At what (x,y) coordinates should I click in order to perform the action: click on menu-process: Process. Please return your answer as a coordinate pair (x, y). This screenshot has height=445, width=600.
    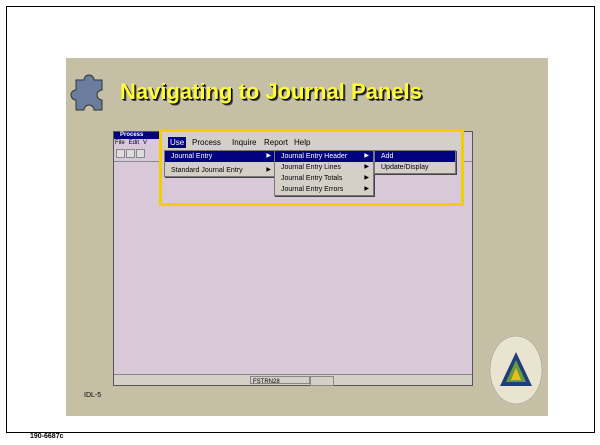
    Looking at the image, I should click on (206, 142).